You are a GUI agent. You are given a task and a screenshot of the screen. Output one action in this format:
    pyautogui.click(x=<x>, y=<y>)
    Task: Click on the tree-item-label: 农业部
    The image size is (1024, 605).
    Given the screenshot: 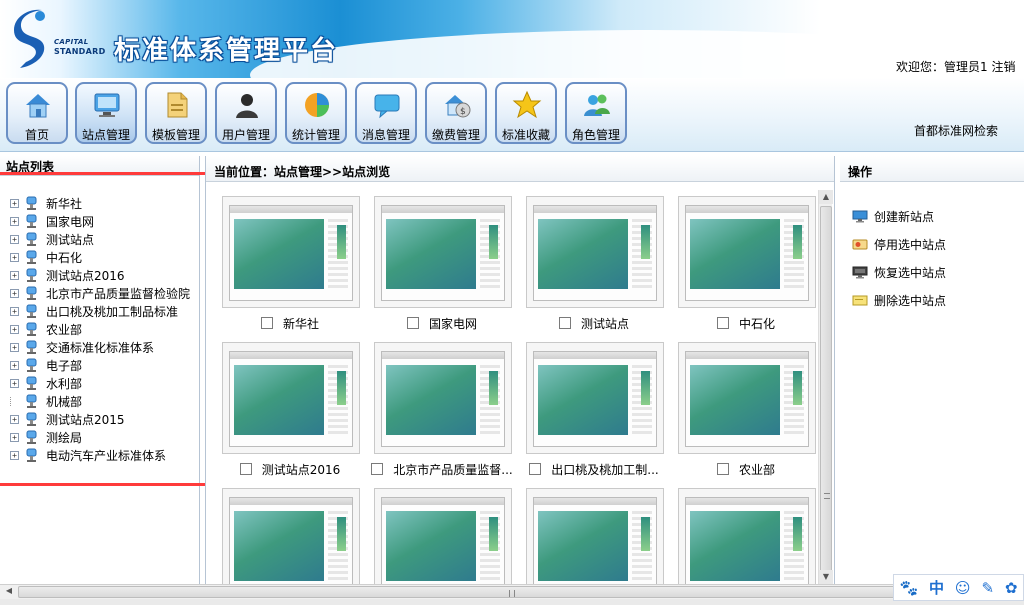 What is the action you would take?
    pyautogui.click(x=64, y=329)
    